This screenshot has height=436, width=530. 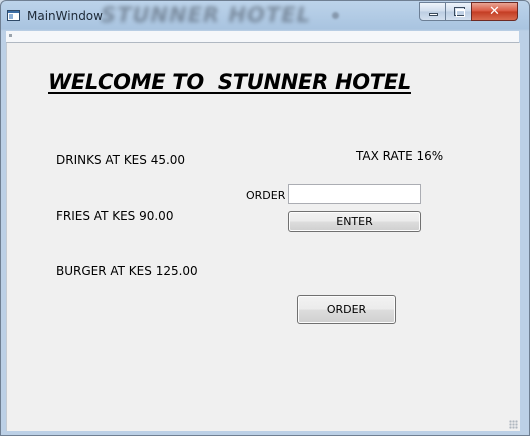 What do you see at coordinates (266, 195) in the screenshot?
I see `order-field-label: ORDER` at bounding box center [266, 195].